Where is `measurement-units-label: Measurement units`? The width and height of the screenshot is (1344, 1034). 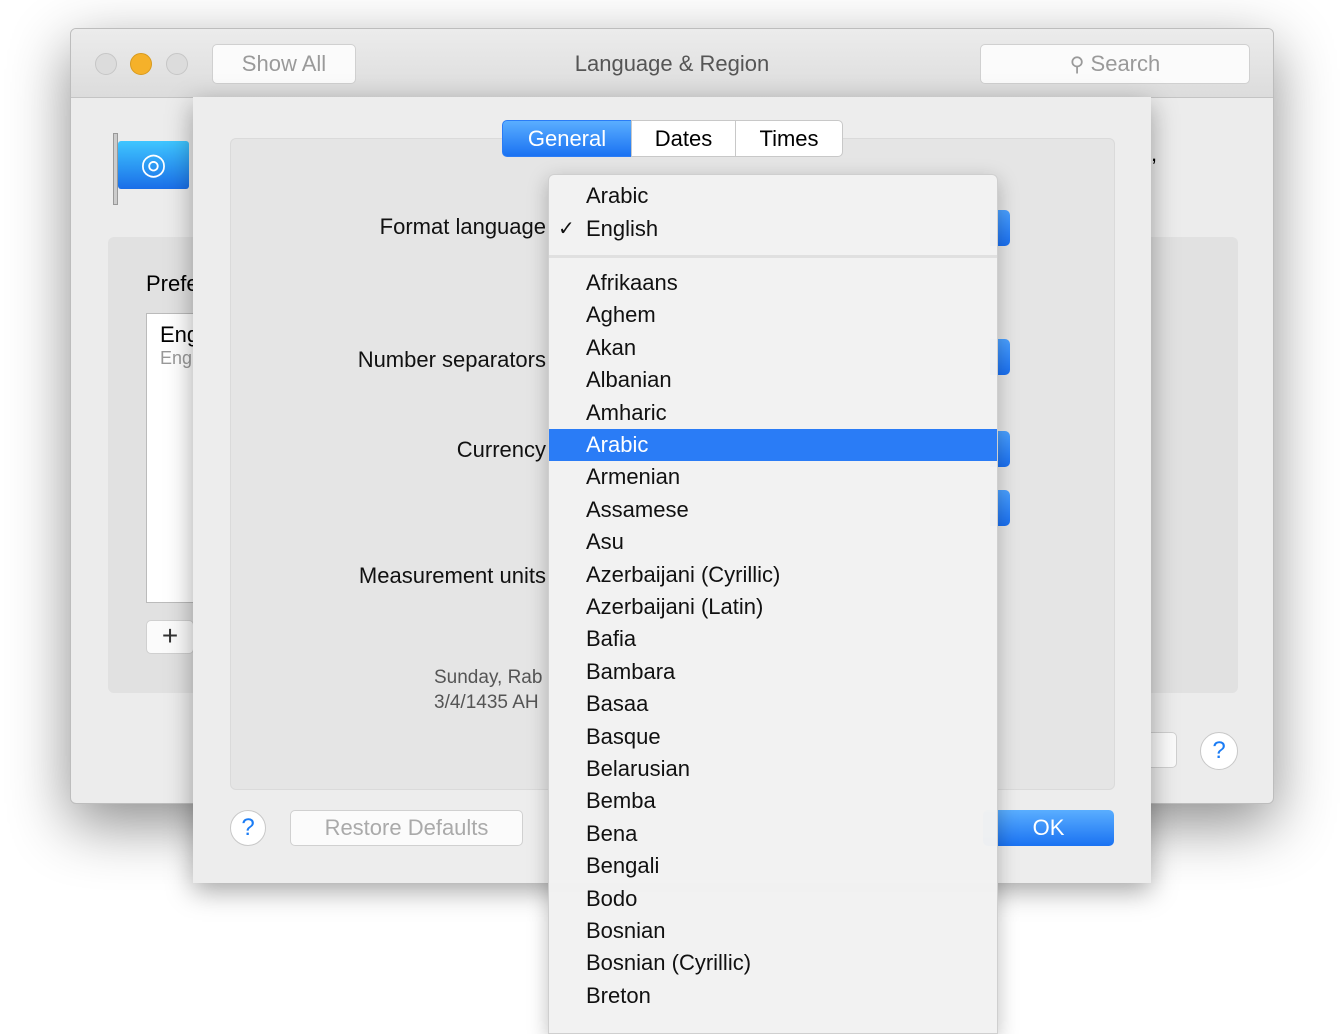
measurement-units-label: Measurement units is located at coordinates (452, 575).